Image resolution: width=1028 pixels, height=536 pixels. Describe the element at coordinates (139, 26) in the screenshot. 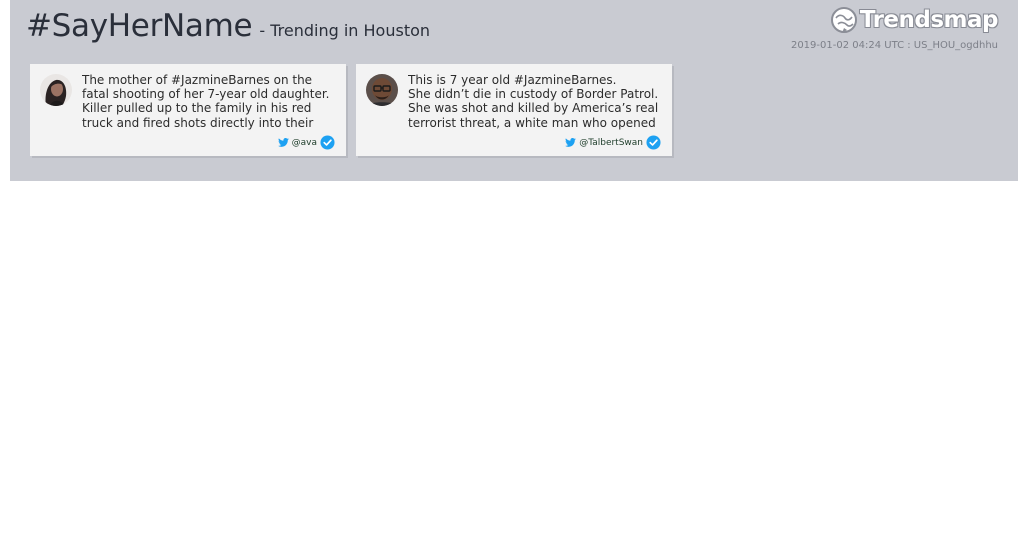

I see `trend-hashtag: #SayHerName` at that location.